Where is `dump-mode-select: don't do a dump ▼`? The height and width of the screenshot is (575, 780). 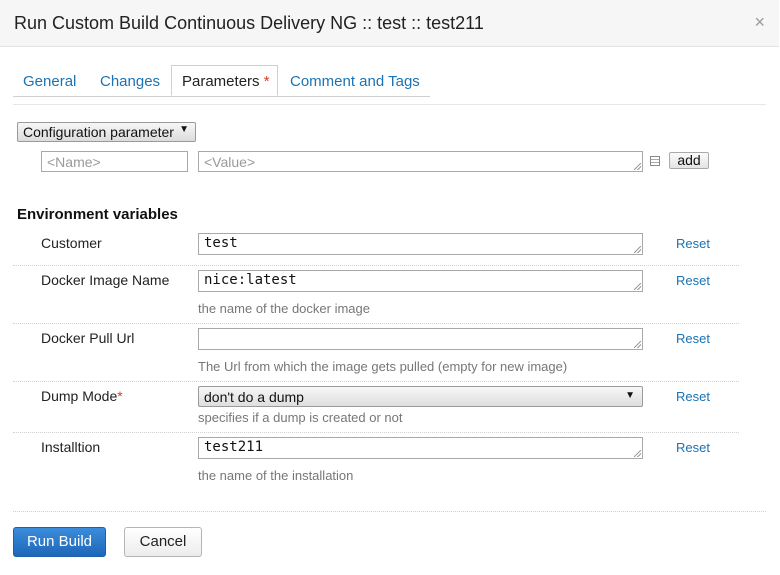 dump-mode-select: don't do a dump ▼ is located at coordinates (420, 396).